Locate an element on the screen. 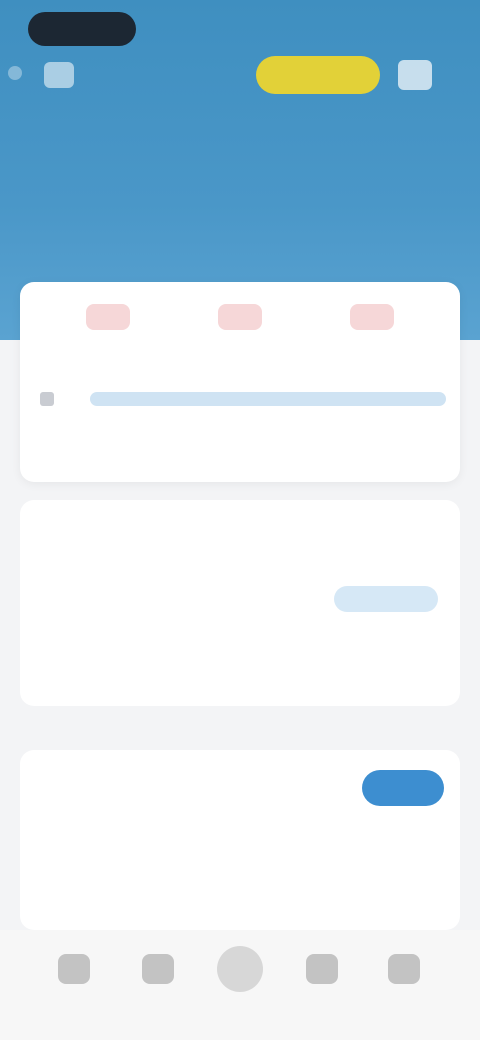 This screenshot has height=1040, width=480. message-icon is located at coordinates (322, 969).